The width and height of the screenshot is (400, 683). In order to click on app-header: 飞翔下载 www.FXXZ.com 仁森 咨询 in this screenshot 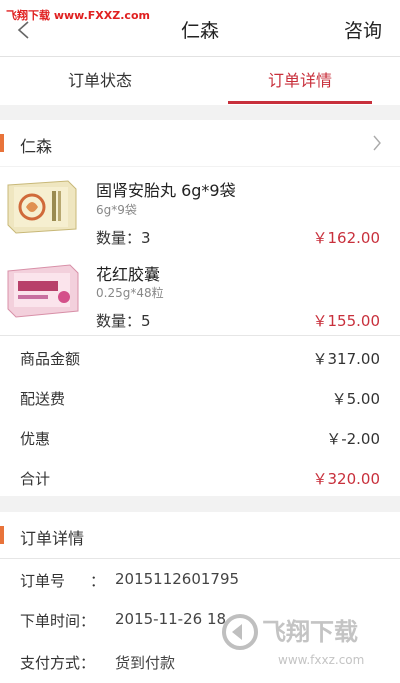, I will do `click(200, 28)`.